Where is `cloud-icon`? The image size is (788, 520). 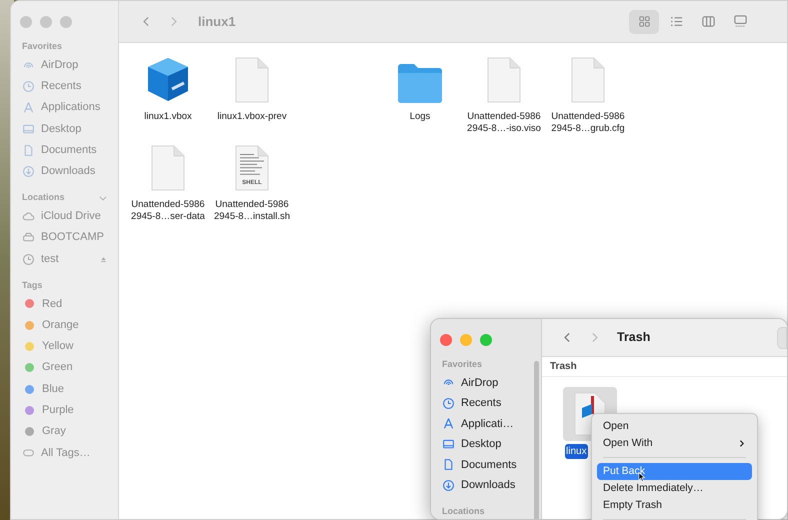
cloud-icon is located at coordinates (28, 216).